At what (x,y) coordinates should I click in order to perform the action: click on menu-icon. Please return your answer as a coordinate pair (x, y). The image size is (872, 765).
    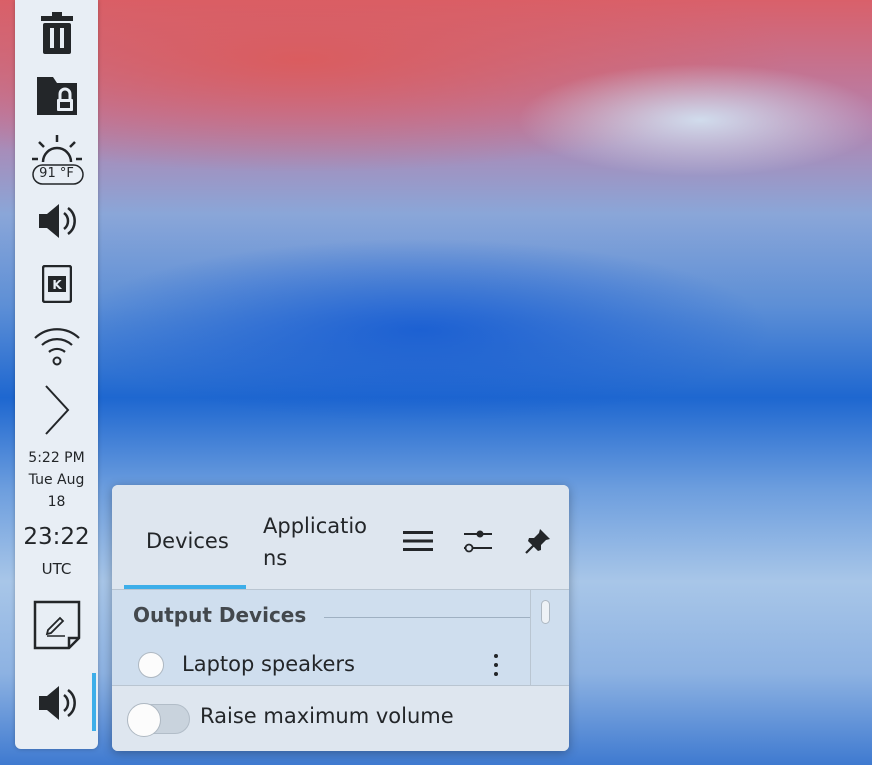
    Looking at the image, I should click on (418, 541).